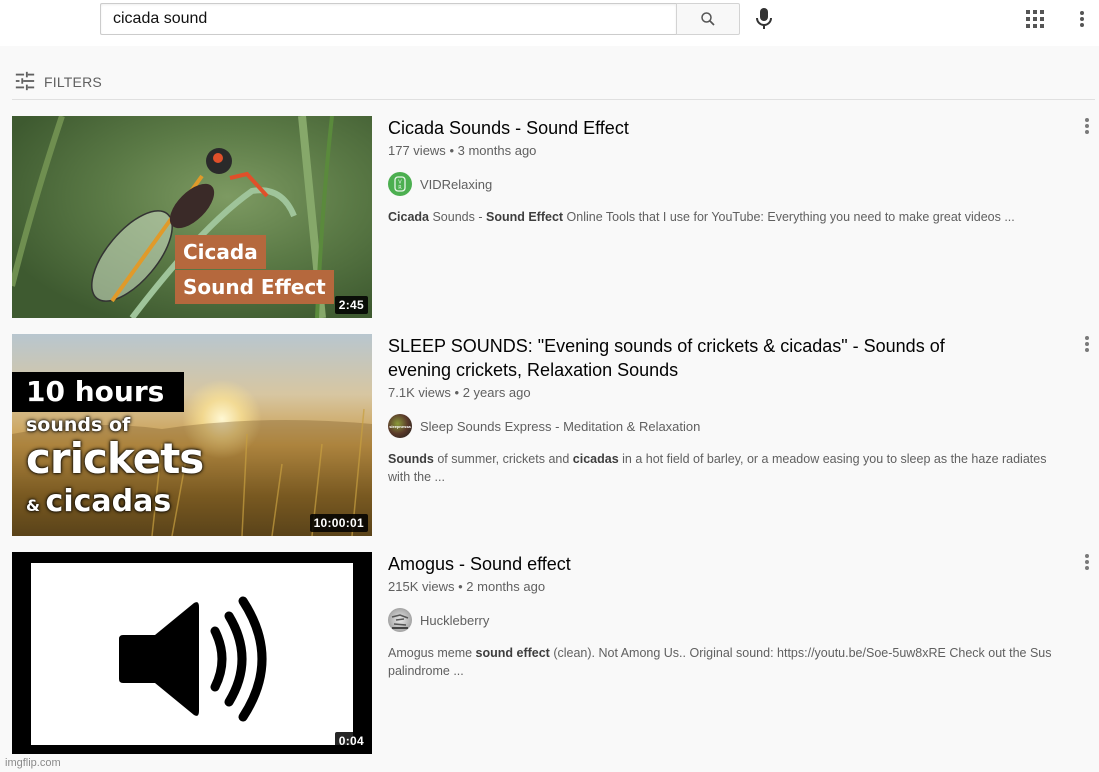  What do you see at coordinates (512, 653) in the screenshot?
I see `description-highlight: sound effect` at bounding box center [512, 653].